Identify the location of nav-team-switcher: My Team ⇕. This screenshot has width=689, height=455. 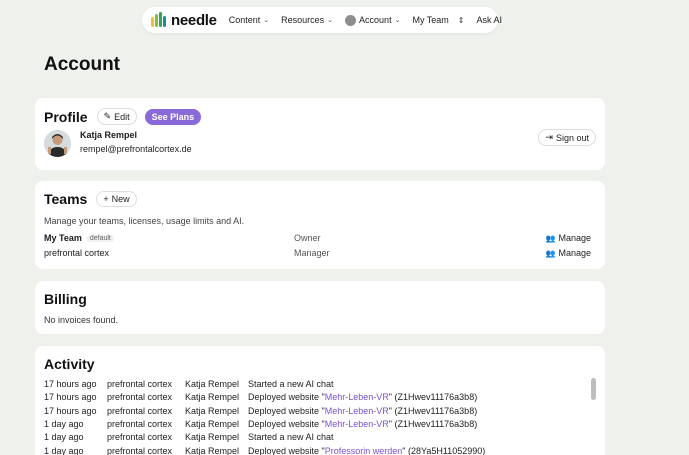
(438, 20).